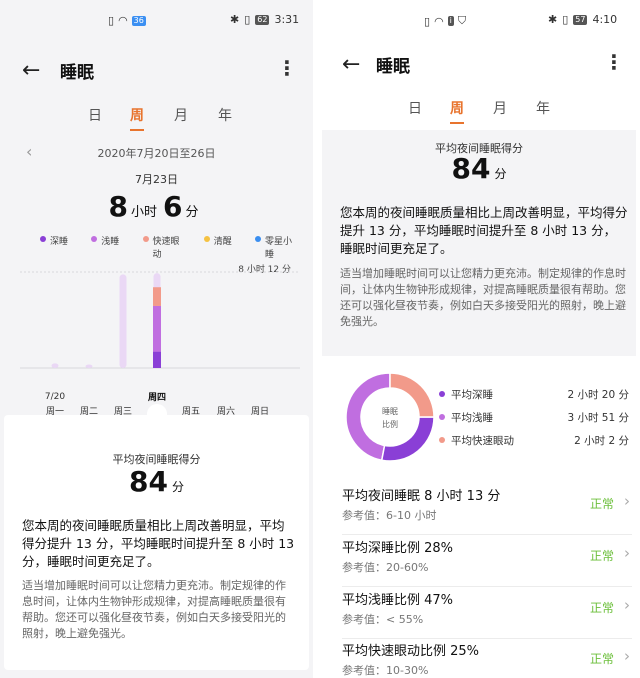 This screenshot has height=678, width=640. What do you see at coordinates (368, 417) in the screenshot?
I see `donut-slice-平均浅睡` at bounding box center [368, 417].